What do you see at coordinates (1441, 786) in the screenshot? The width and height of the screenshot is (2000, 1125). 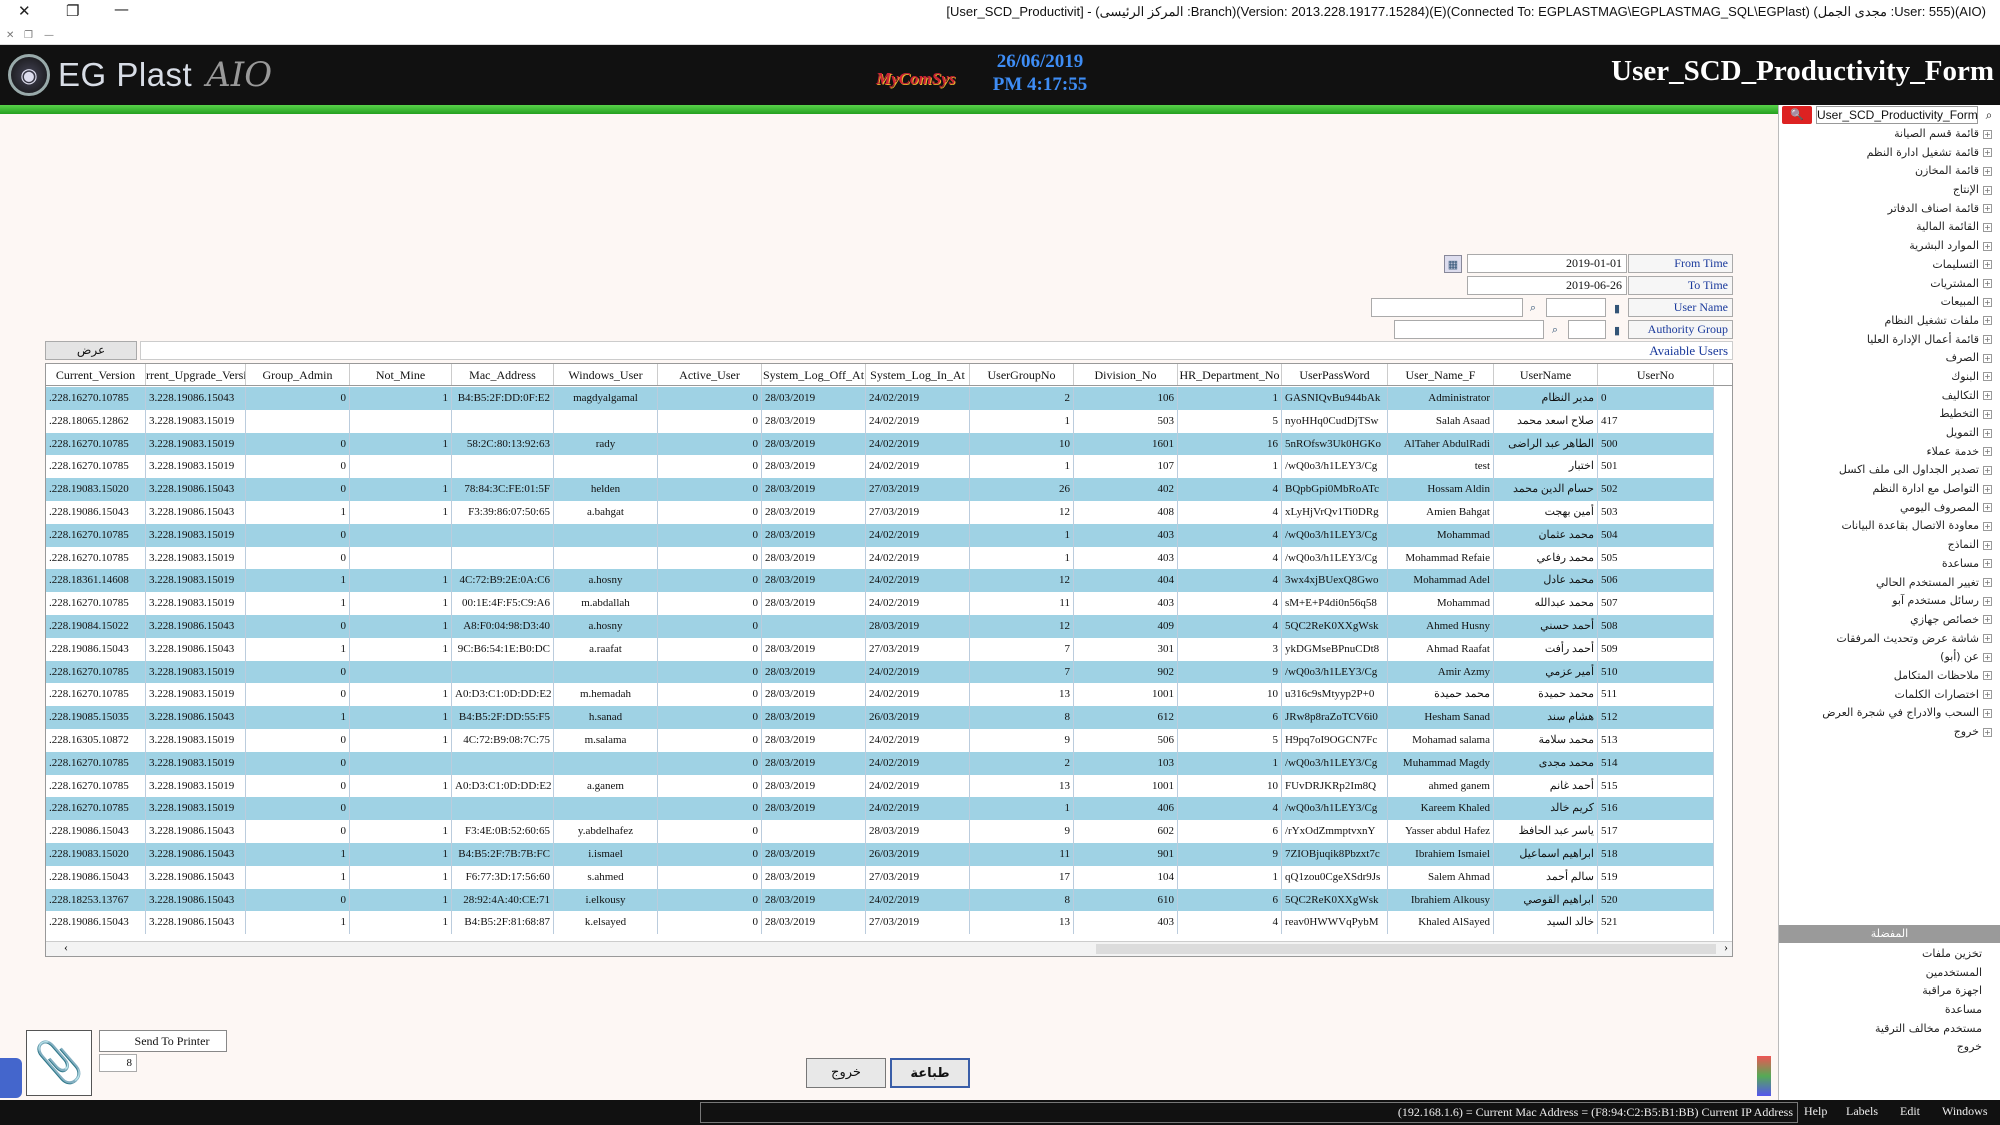 I see `table-cell: ahmed ganem` at bounding box center [1441, 786].